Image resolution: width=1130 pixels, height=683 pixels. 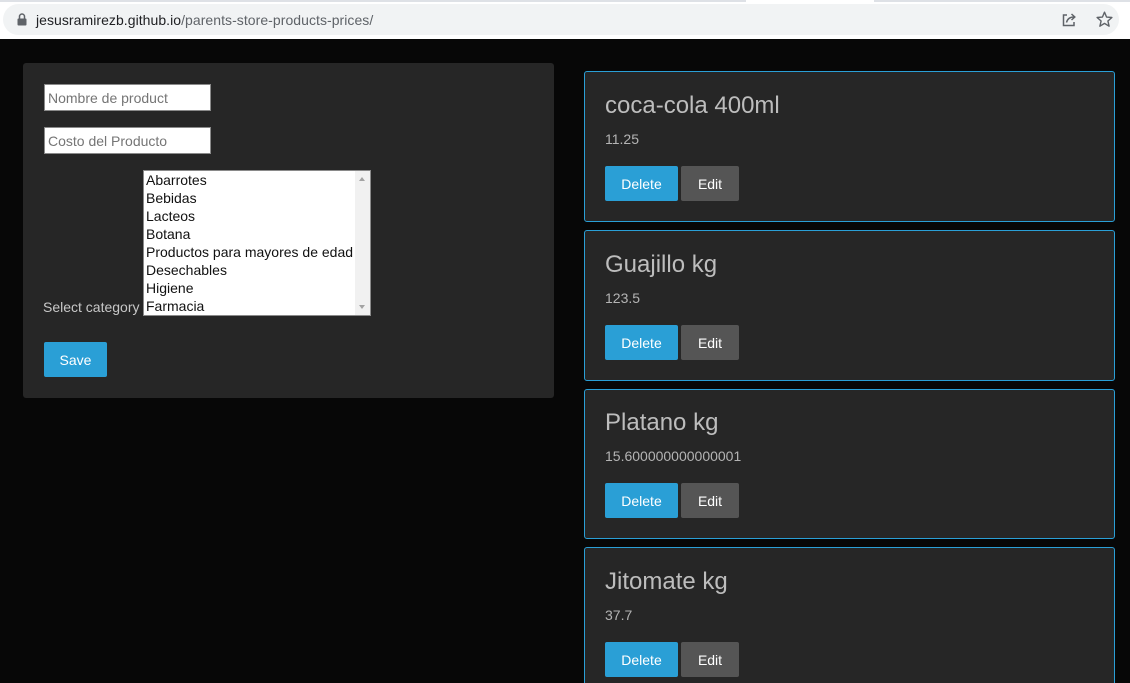 I want to click on category-option: Productos para mayores de edad, so click(x=257, y=252).